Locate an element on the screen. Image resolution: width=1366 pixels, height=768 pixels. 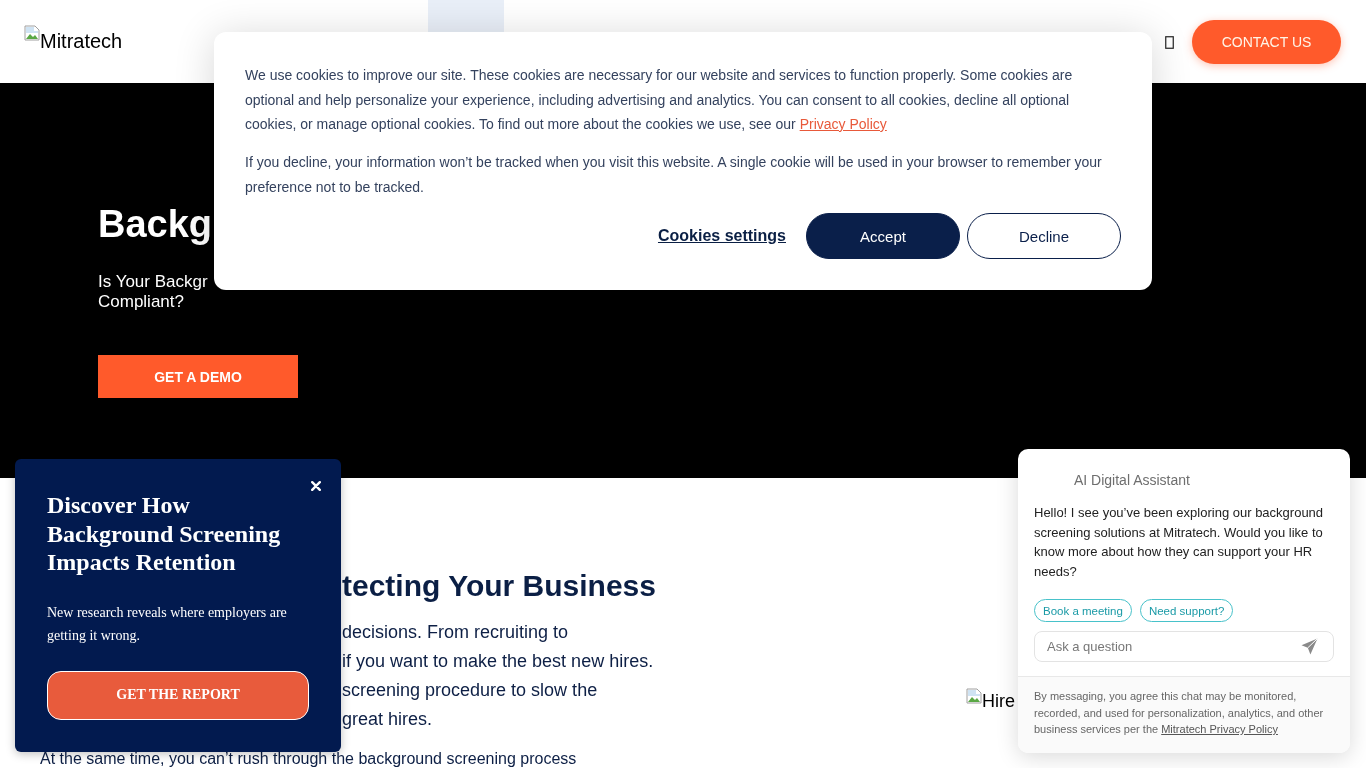
body-text: At the same time, you can’t rush through the background screening process is located at coordinates (308, 759).